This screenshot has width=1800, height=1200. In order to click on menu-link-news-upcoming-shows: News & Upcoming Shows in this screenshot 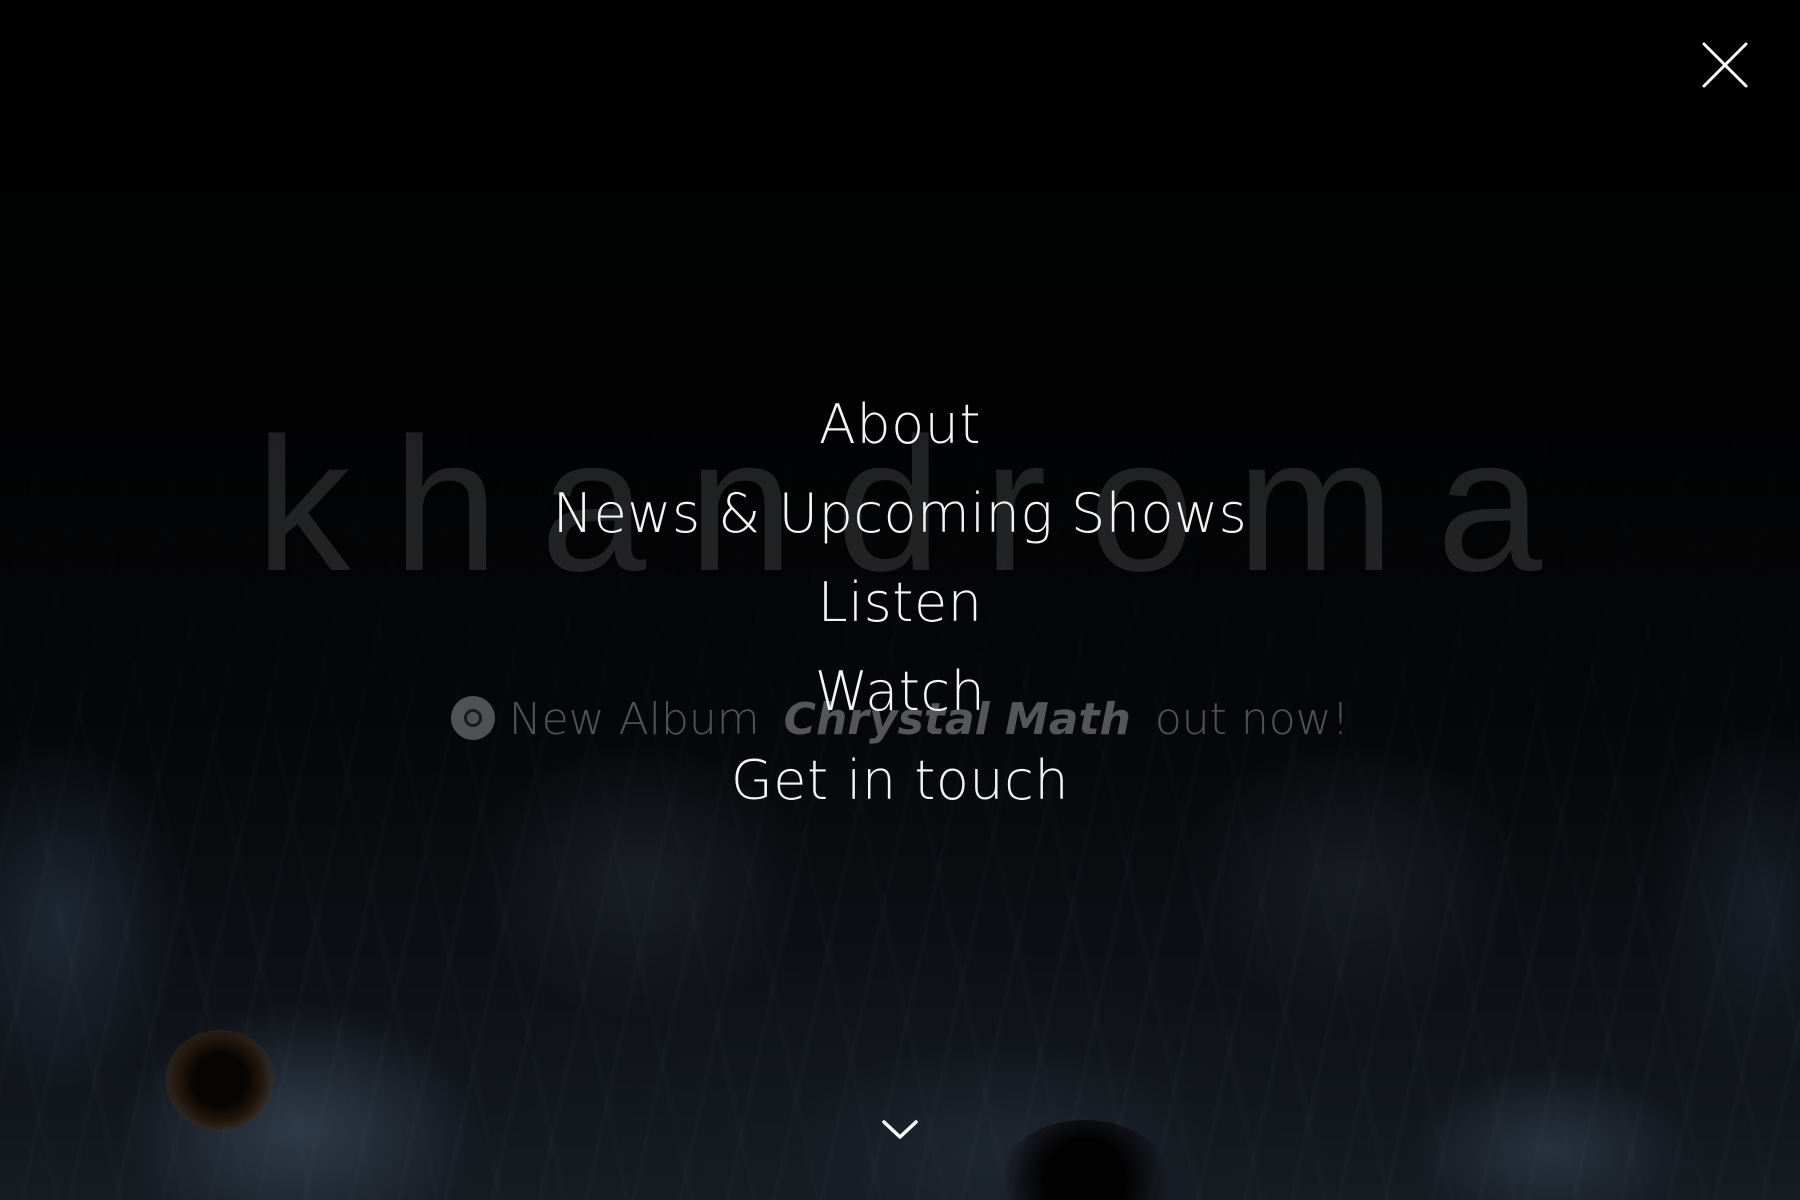, I will do `click(900, 513)`.